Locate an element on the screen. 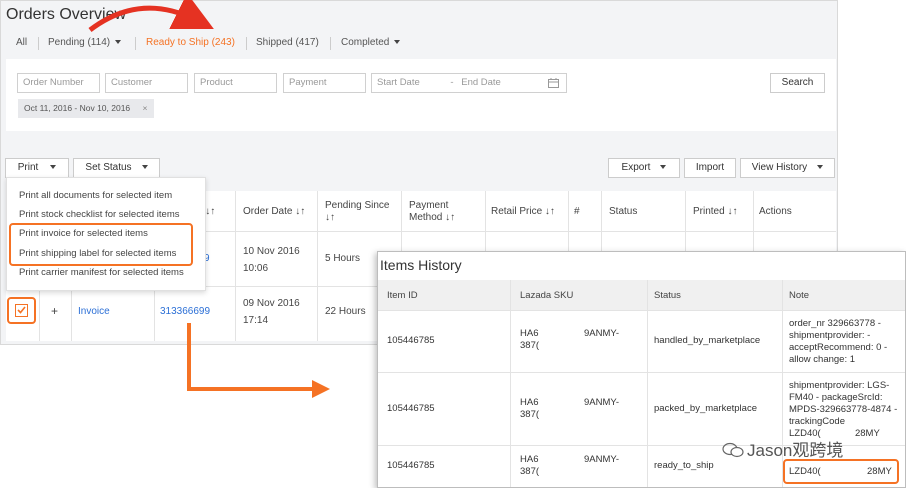 Image resolution: width=906 pixels, height=488 pixels. watermark: Jason观跨境 is located at coordinates (782, 448).